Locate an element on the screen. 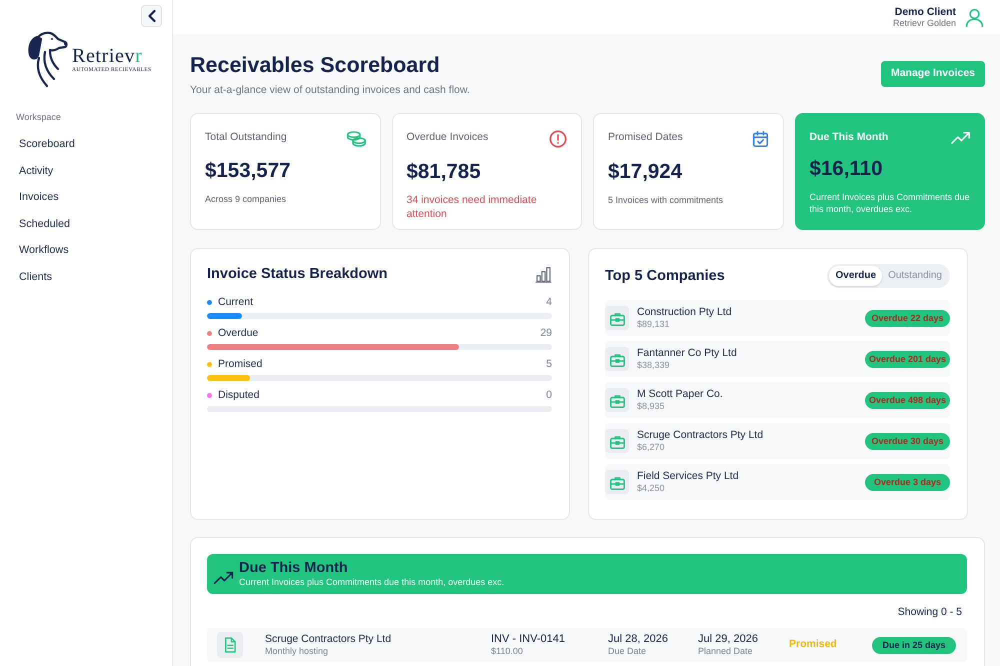 Image resolution: width=1000 pixels, height=666 pixels. page-subtitle: Your at-a-glance view of outstanding invoices and cash flow. is located at coordinates (330, 90).